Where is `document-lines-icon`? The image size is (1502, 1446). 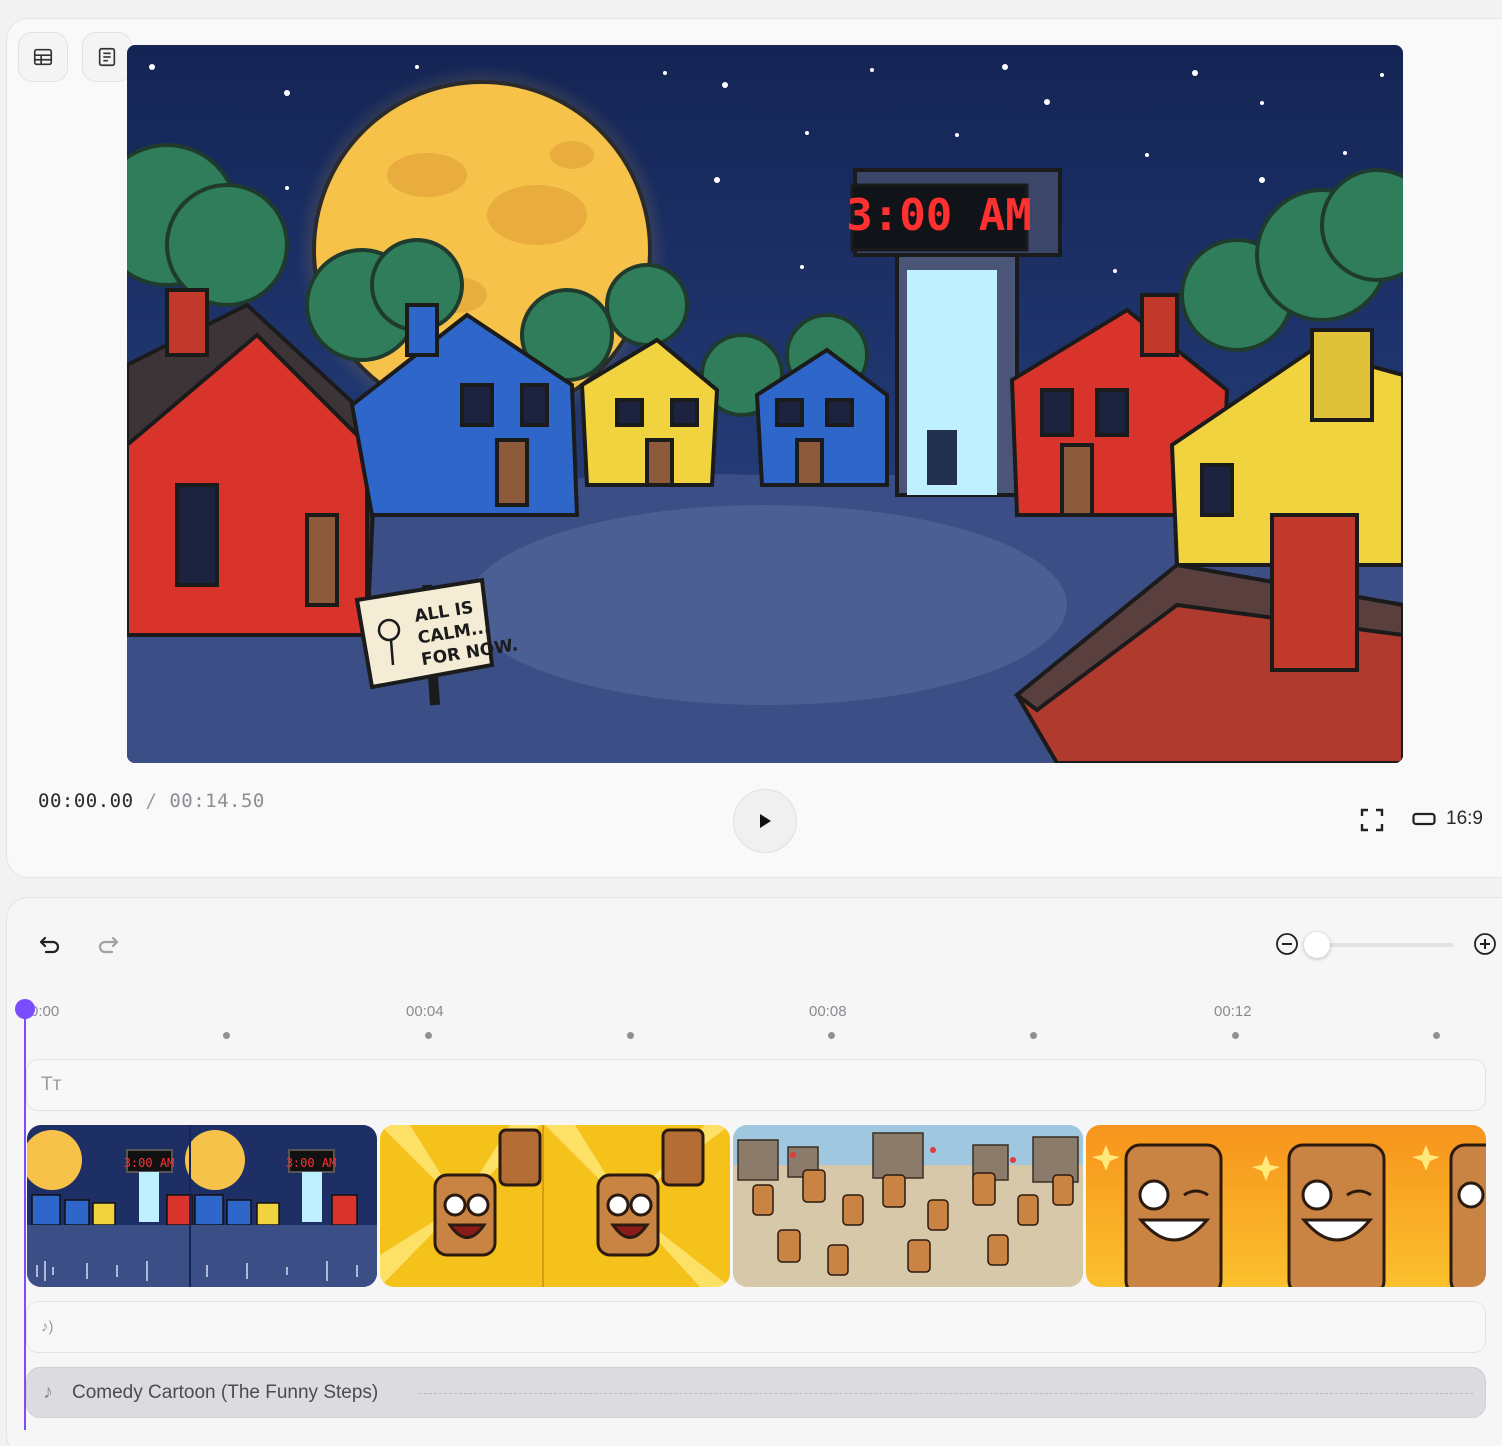 document-lines-icon is located at coordinates (107, 57).